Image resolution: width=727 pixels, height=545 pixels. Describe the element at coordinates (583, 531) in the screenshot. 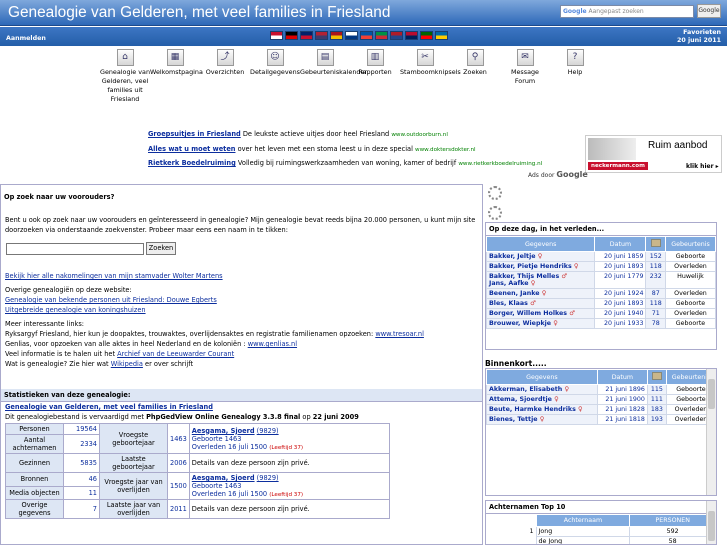

I see `surname-link: Jong` at that location.